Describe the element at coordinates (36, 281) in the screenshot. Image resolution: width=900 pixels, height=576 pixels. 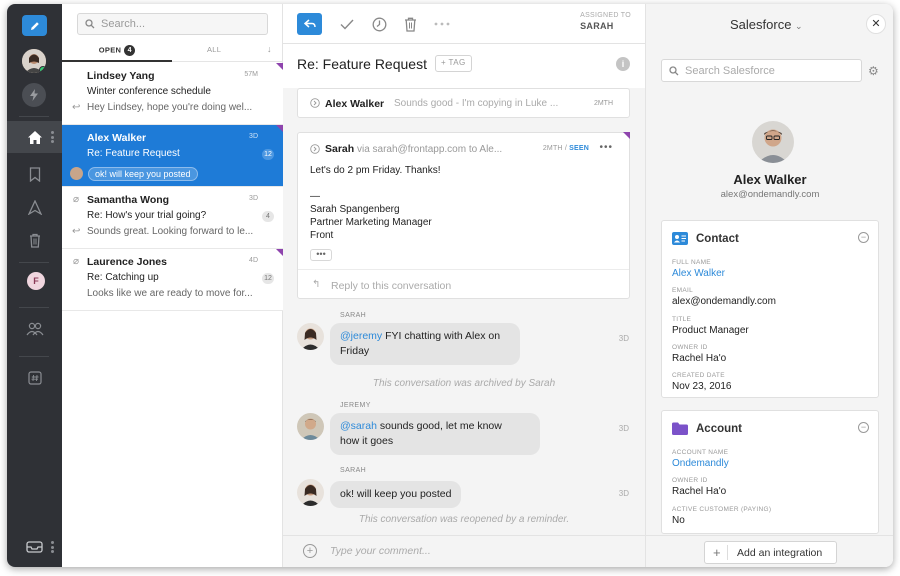
I see `teammate-avatar-f: F` at that location.